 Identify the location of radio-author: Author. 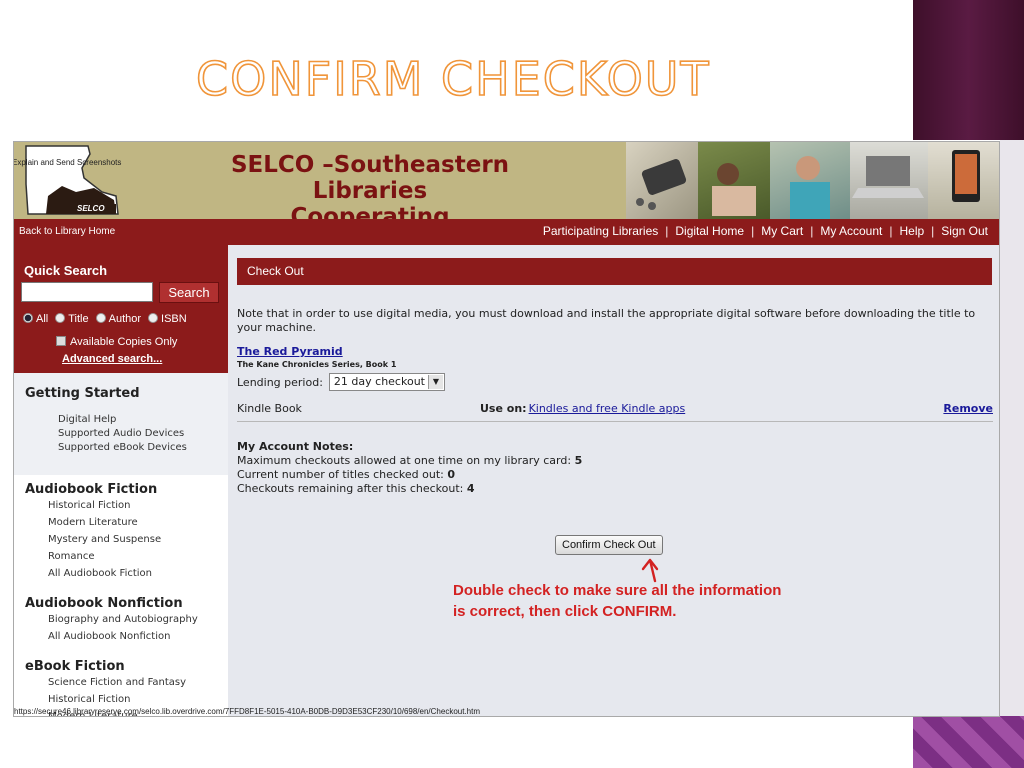
(118, 319).